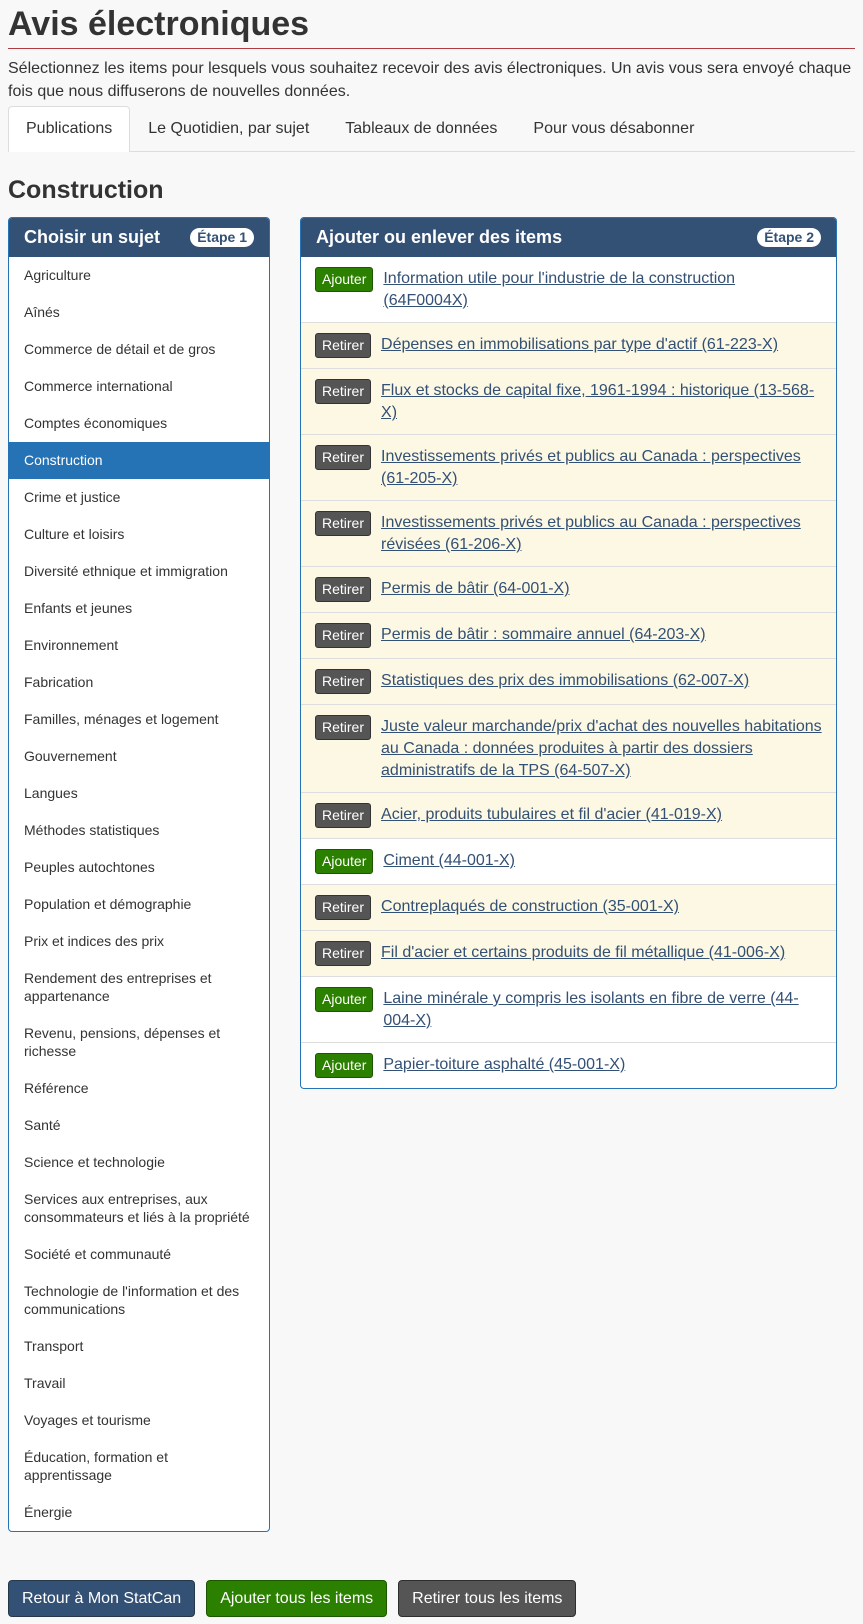  Describe the element at coordinates (139, 608) in the screenshot. I see `subject-item: Enfants et jeunes` at that location.